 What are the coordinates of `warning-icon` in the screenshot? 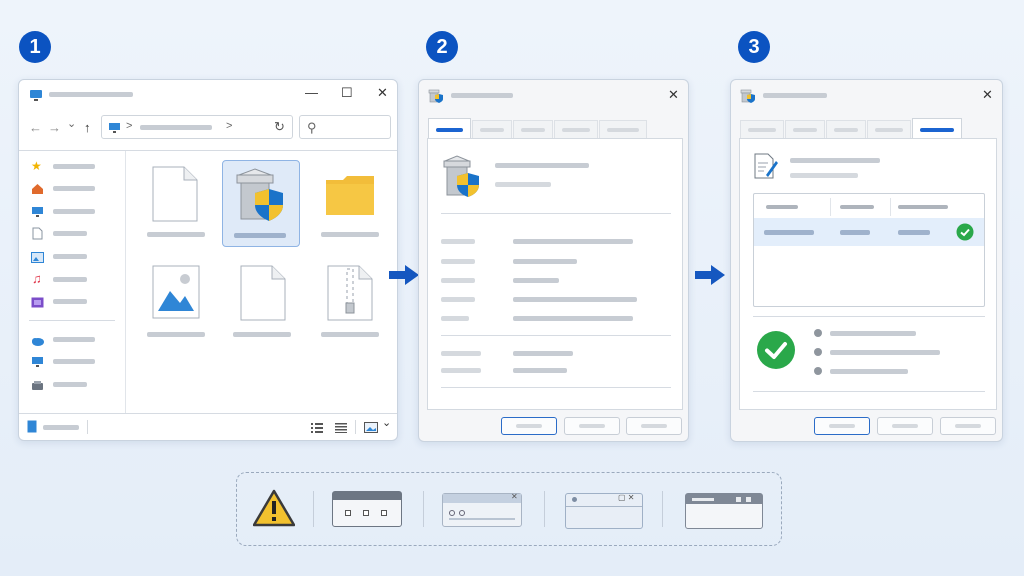 It's located at (274, 508).